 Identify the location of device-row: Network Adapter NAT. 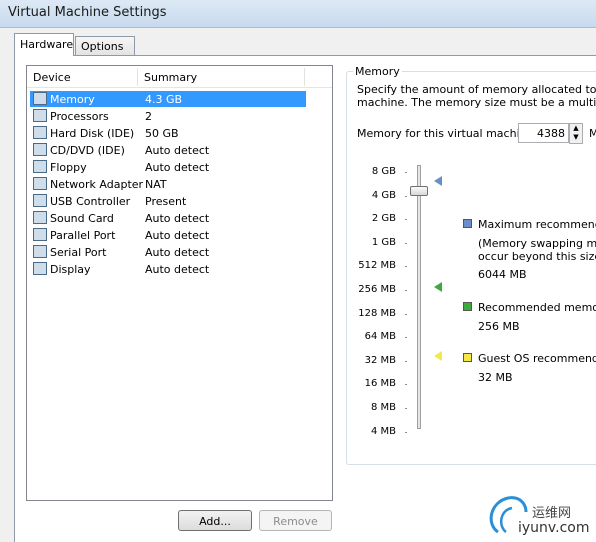
(168, 184).